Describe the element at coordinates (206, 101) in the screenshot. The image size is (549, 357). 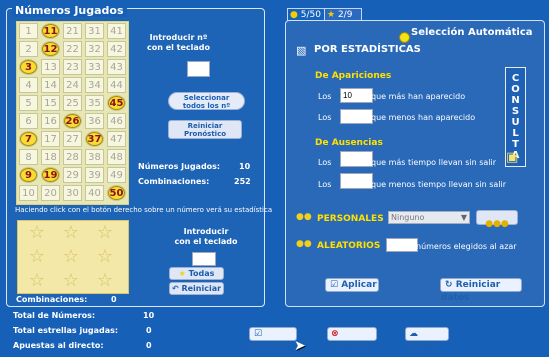
I see `select-all-numbers-button: Seleccionar todos los nº` at that location.